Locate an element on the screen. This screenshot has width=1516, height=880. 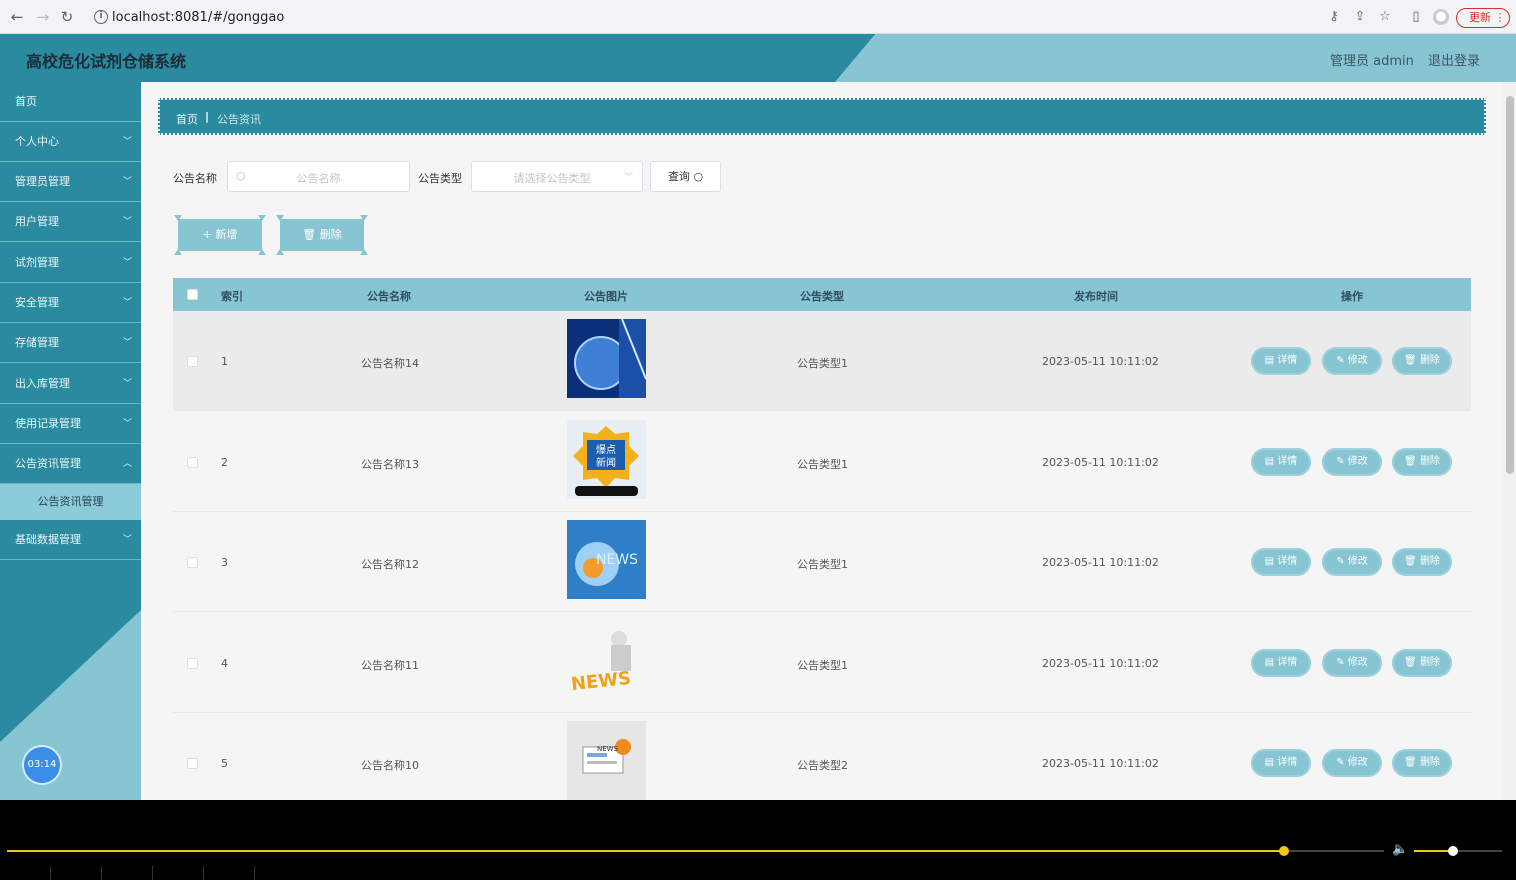
scroll-thumb is located at coordinates (1510, 285).